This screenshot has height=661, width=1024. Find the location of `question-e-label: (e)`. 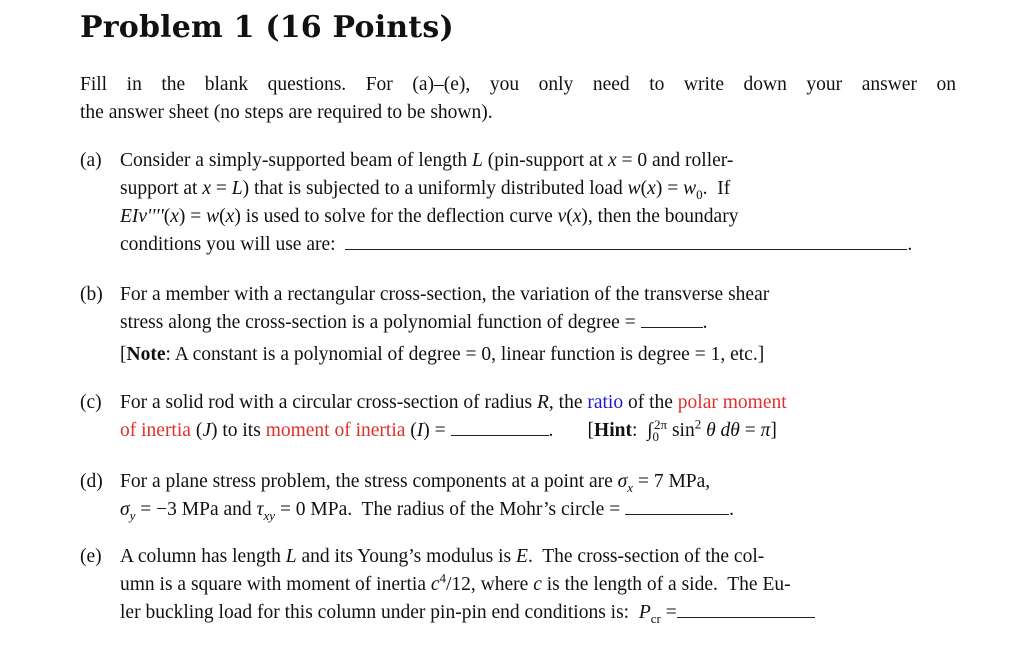

question-e-label: (e) is located at coordinates (91, 556).